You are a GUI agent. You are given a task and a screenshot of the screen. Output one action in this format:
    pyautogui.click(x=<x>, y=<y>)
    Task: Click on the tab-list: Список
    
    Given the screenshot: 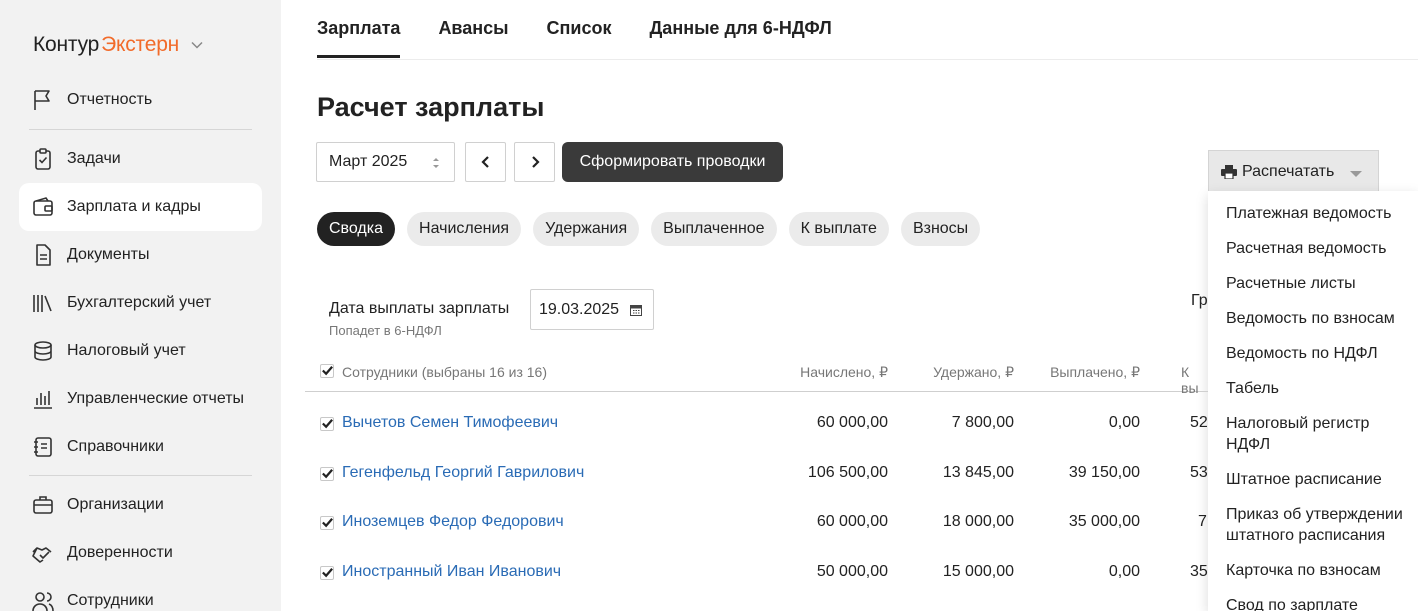 What is the action you would take?
    pyautogui.click(x=579, y=29)
    